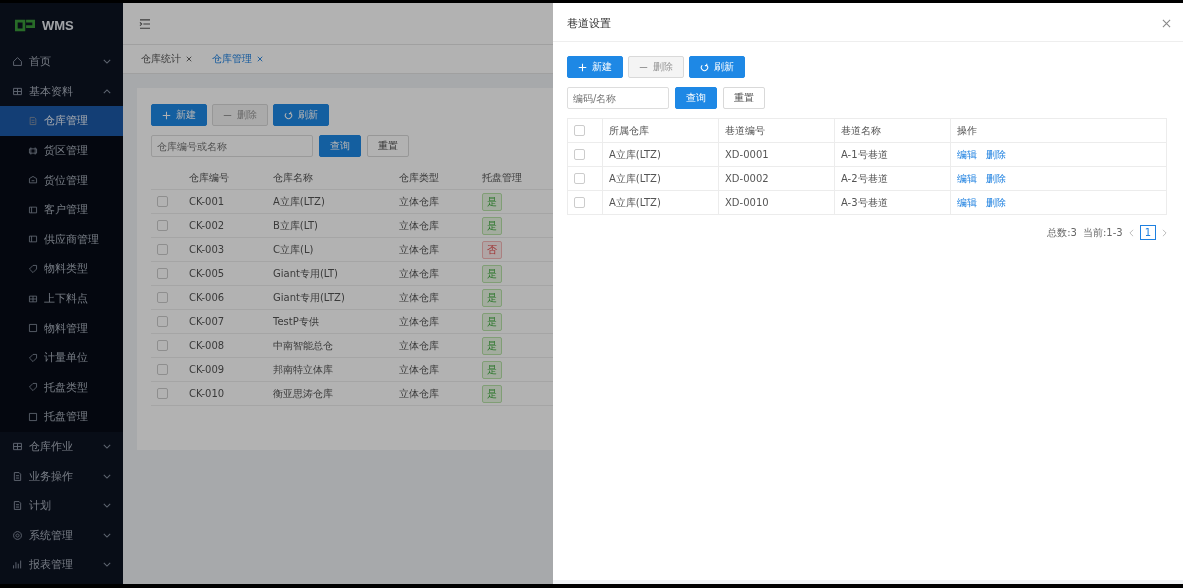 The image size is (1183, 588). What do you see at coordinates (1102, 232) in the screenshot?
I see `page-range: 当前:1-3` at bounding box center [1102, 232].